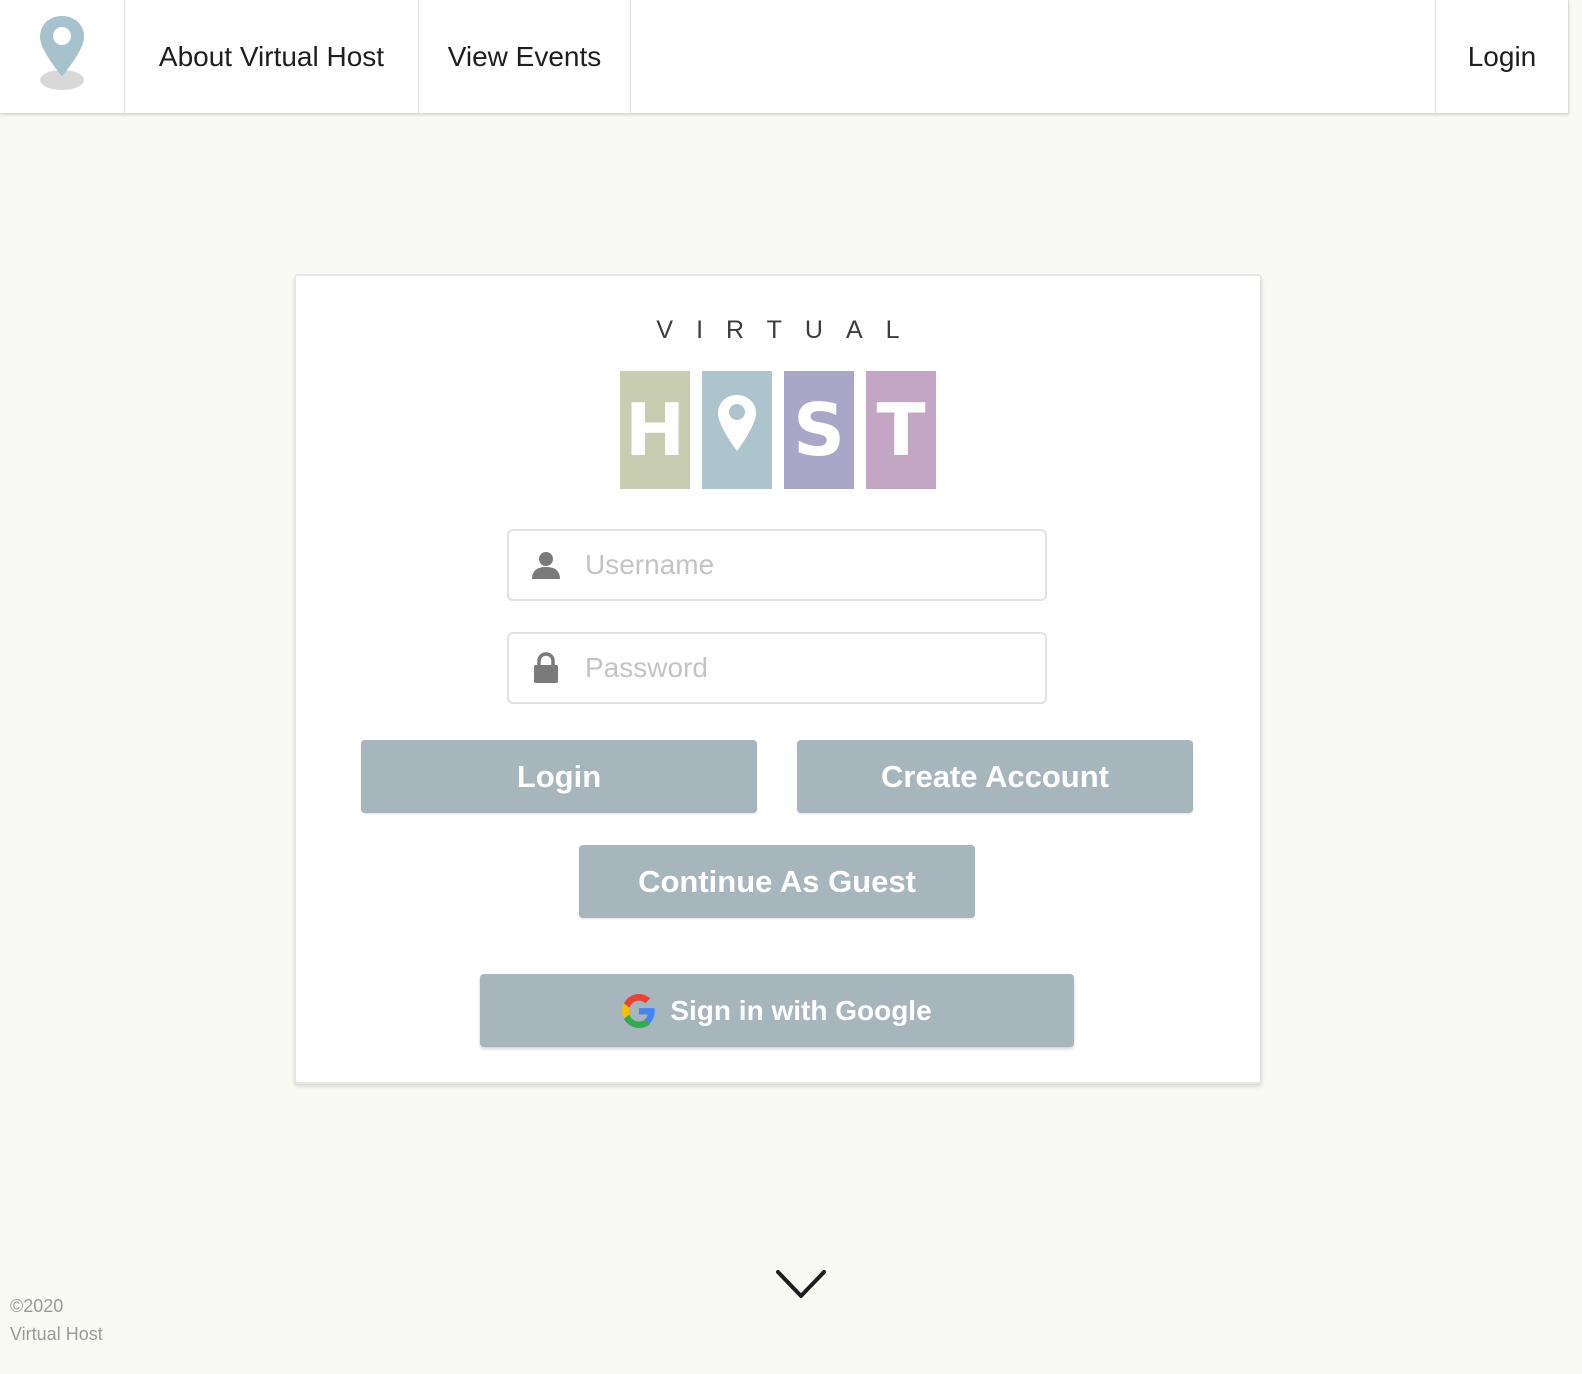  What do you see at coordinates (56, 1334) in the screenshot?
I see `footer-company: Virtual Host` at bounding box center [56, 1334].